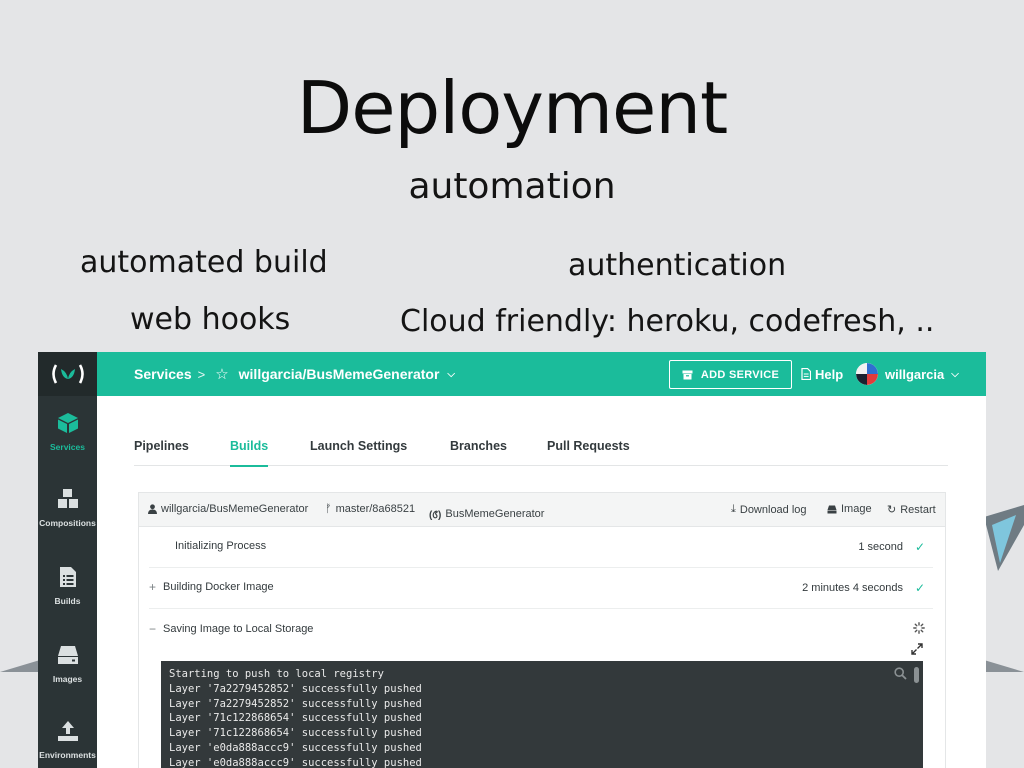 The width and height of the screenshot is (1024, 768). I want to click on download-icon: ⤓, so click(733, 509).